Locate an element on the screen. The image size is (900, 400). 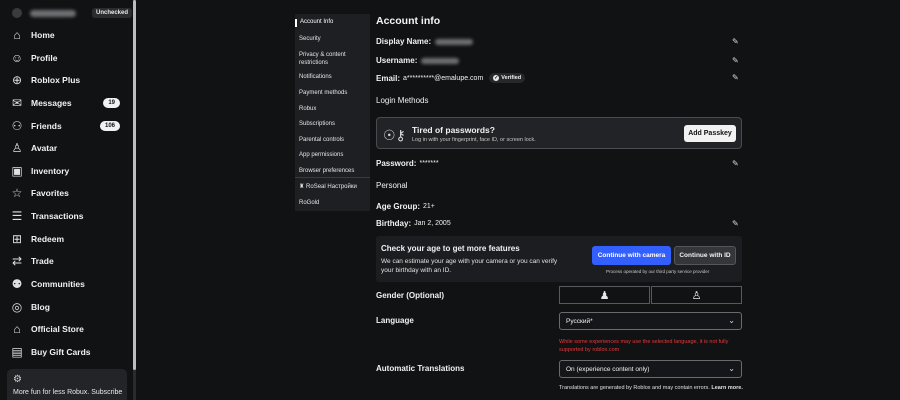
promo-text: More fun for less Robux. Subscribe is located at coordinates (68, 392).